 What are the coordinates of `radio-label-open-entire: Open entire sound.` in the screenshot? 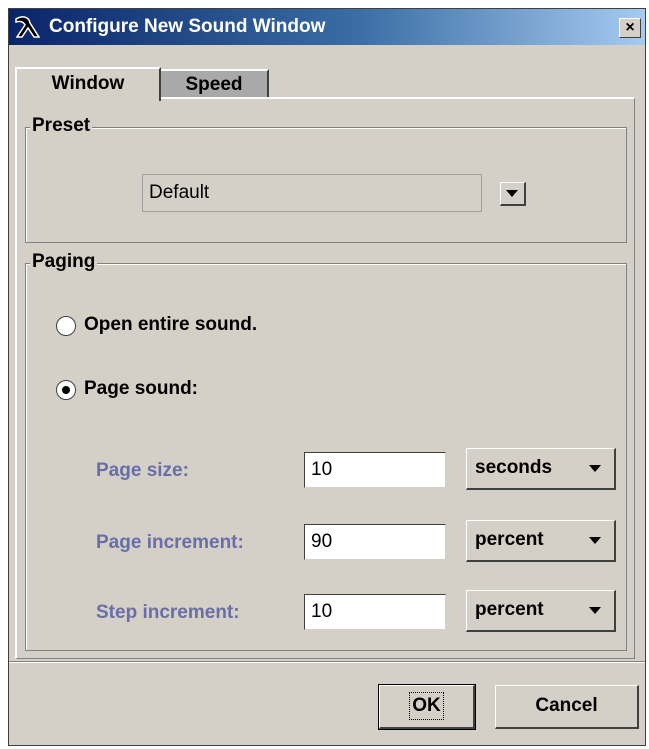 It's located at (171, 324).